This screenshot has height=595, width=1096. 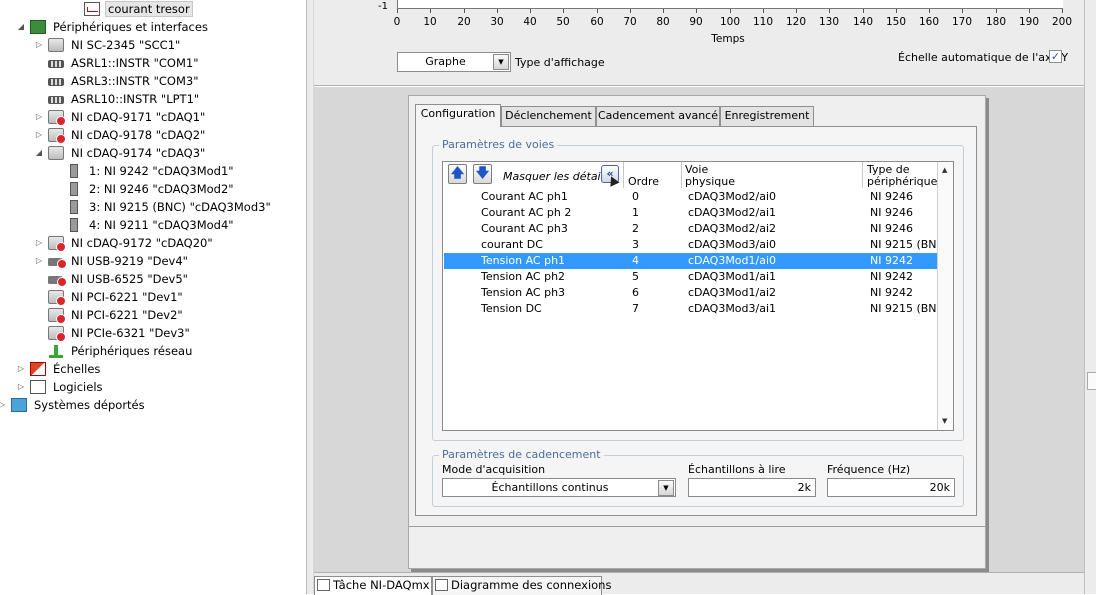 What do you see at coordinates (458, 115) in the screenshot?
I see `tab-configuration: Configuration` at bounding box center [458, 115].